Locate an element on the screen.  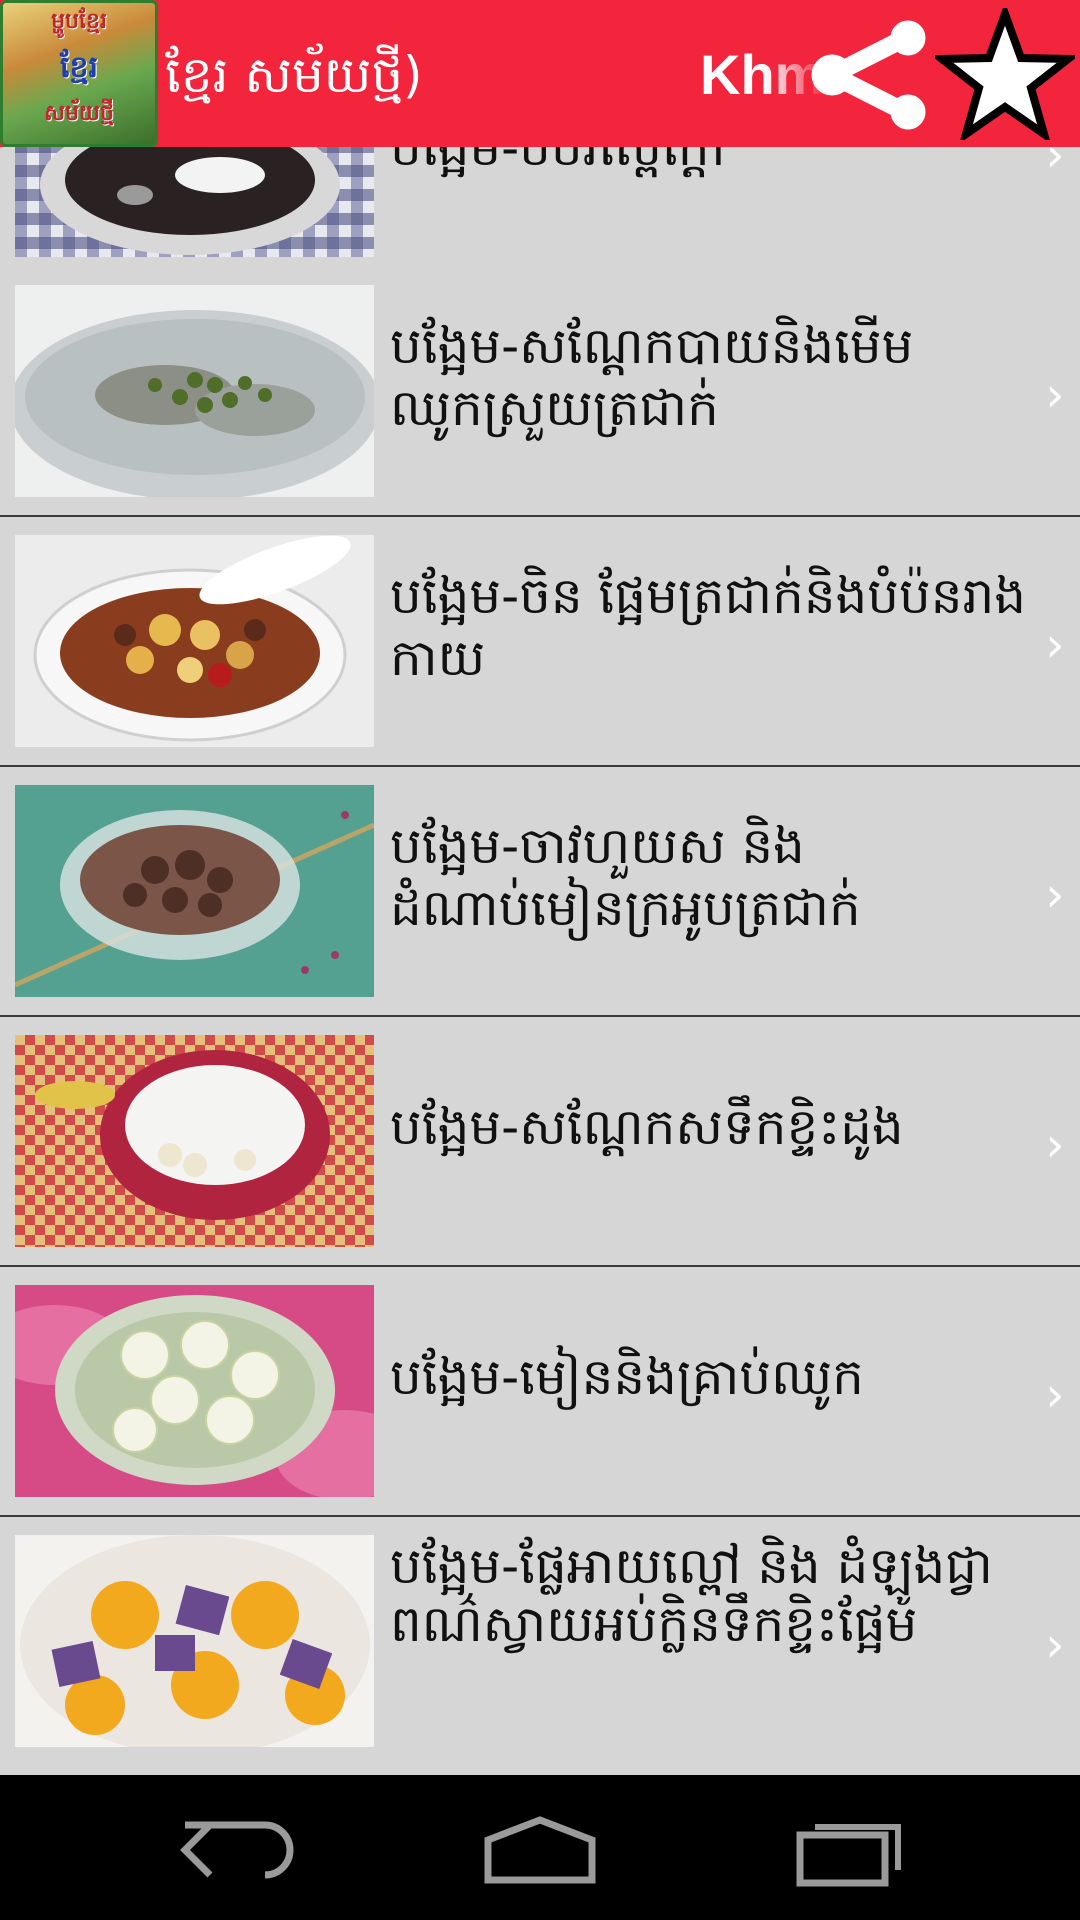
black-sesame-dessert-bowl-image is located at coordinates (194, 202).